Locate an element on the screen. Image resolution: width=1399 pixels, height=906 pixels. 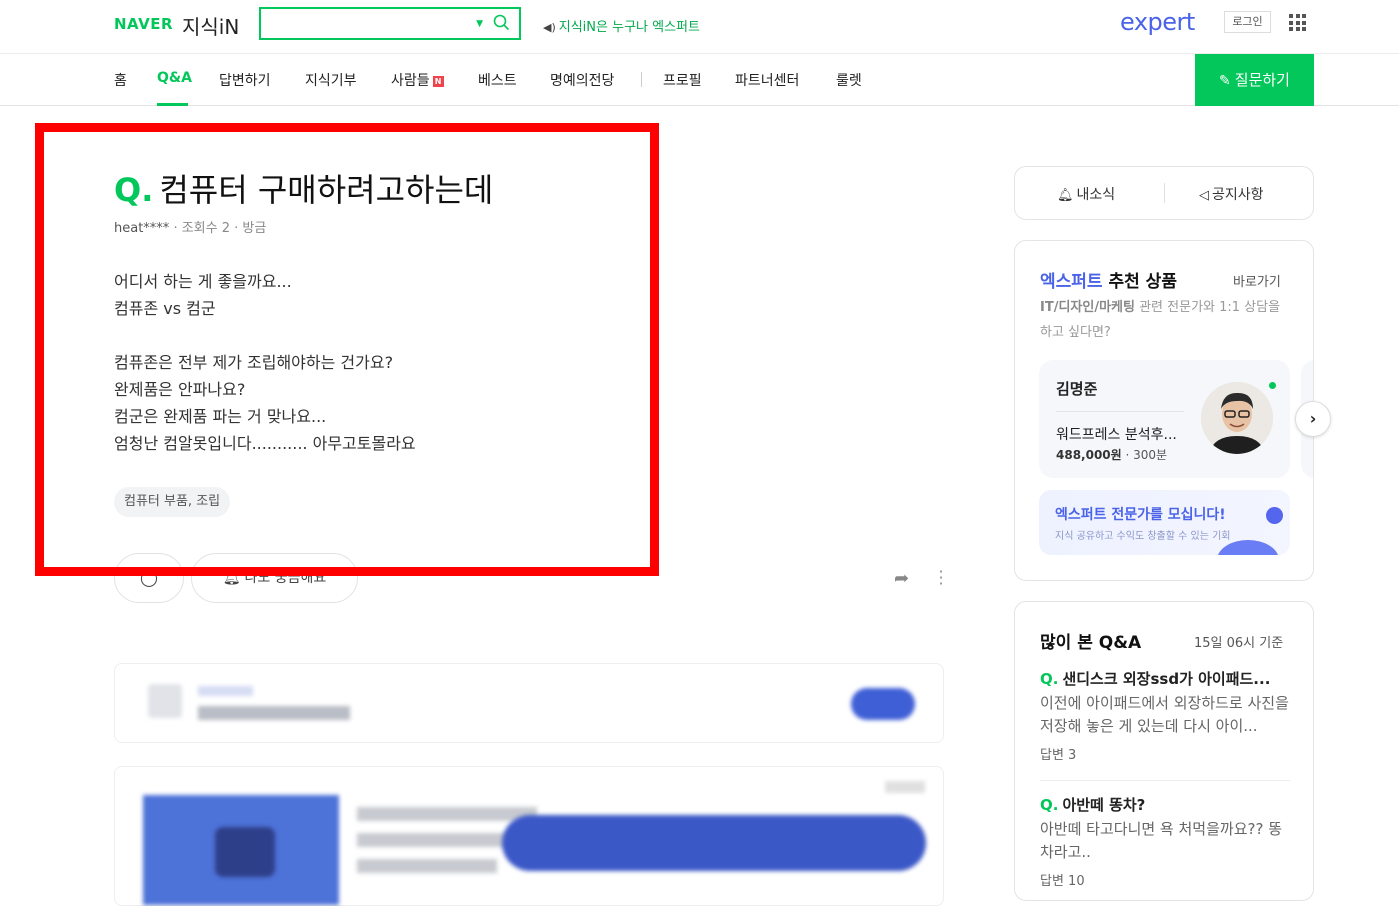
nav-qna: Q&A is located at coordinates (174, 78).